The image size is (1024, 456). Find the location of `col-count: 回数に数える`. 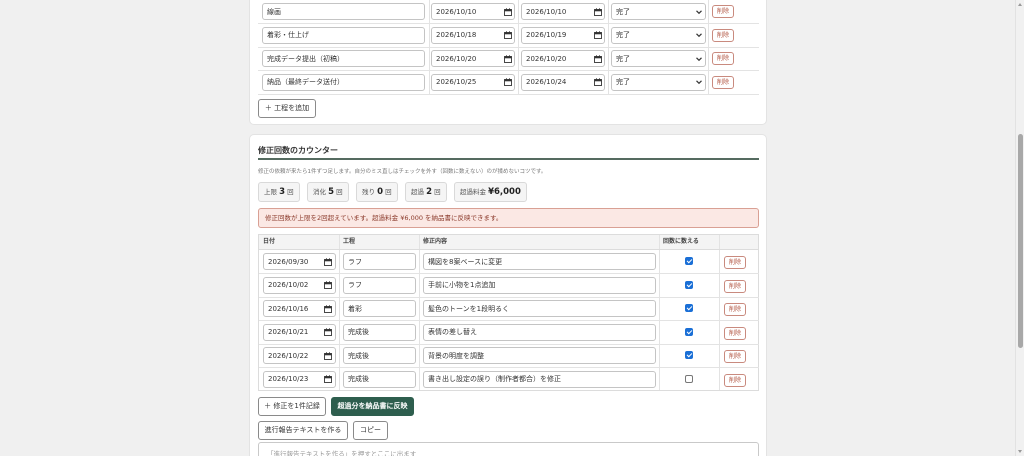

col-count: 回数に数える is located at coordinates (681, 241).